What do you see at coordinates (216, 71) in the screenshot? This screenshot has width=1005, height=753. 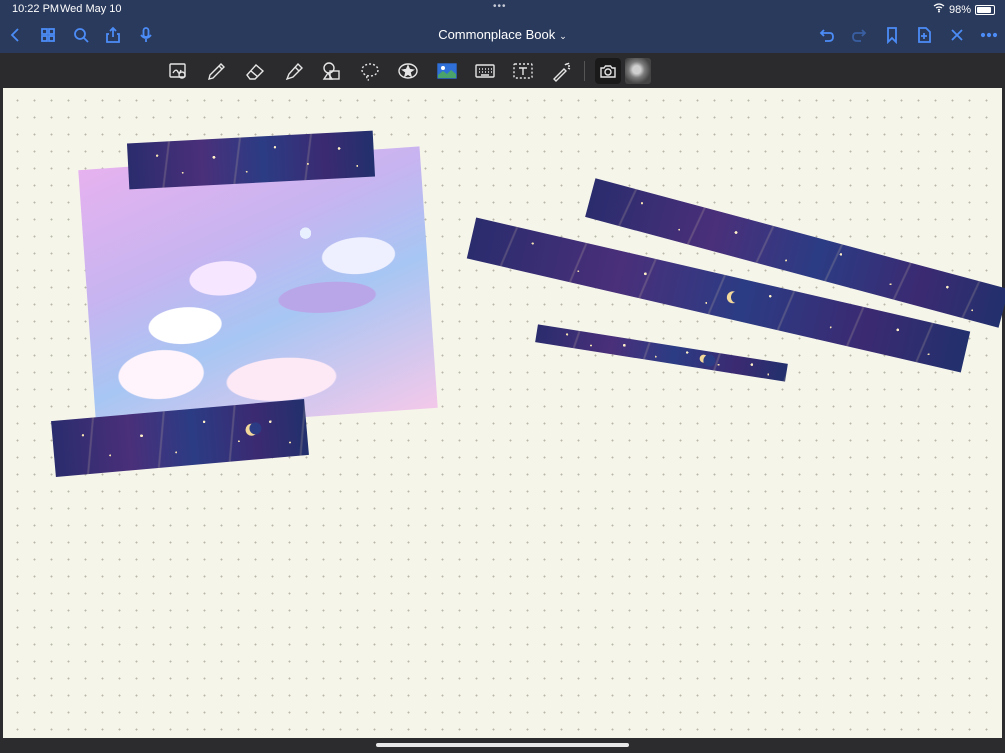 I see `pen-icon` at bounding box center [216, 71].